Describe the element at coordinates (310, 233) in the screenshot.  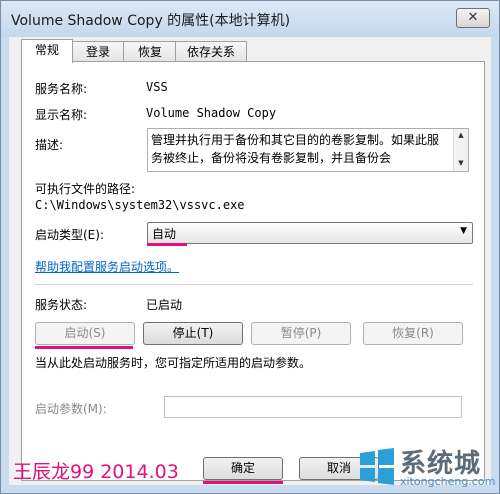
I see `startup-type-select: 自动 ▼` at that location.